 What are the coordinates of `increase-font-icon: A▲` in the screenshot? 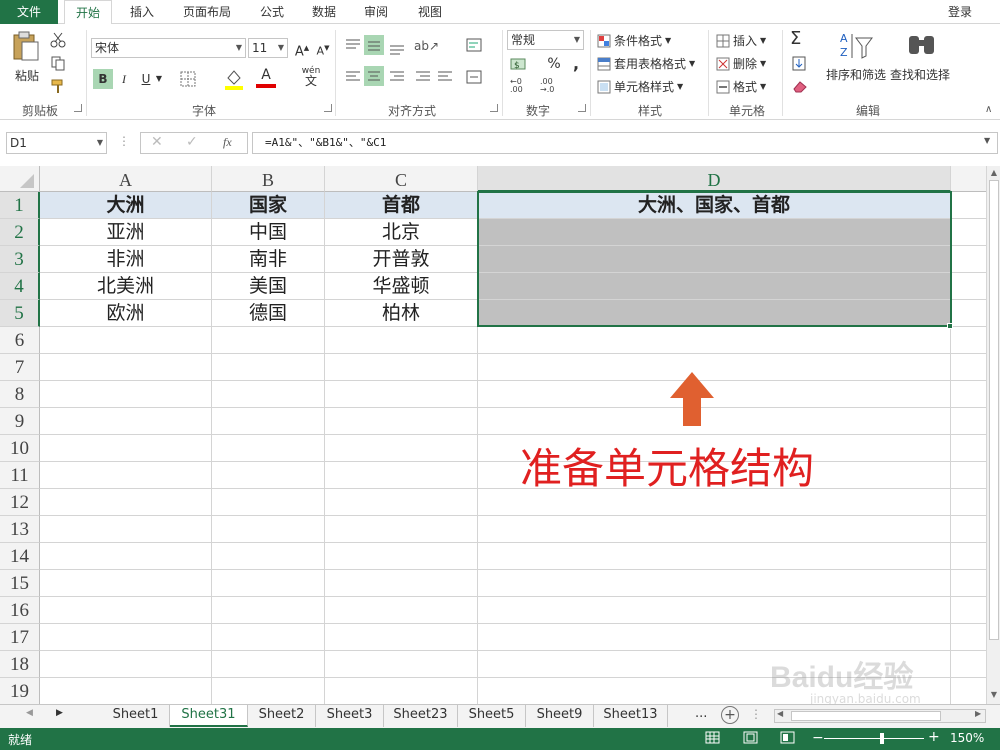 It's located at (302, 48).